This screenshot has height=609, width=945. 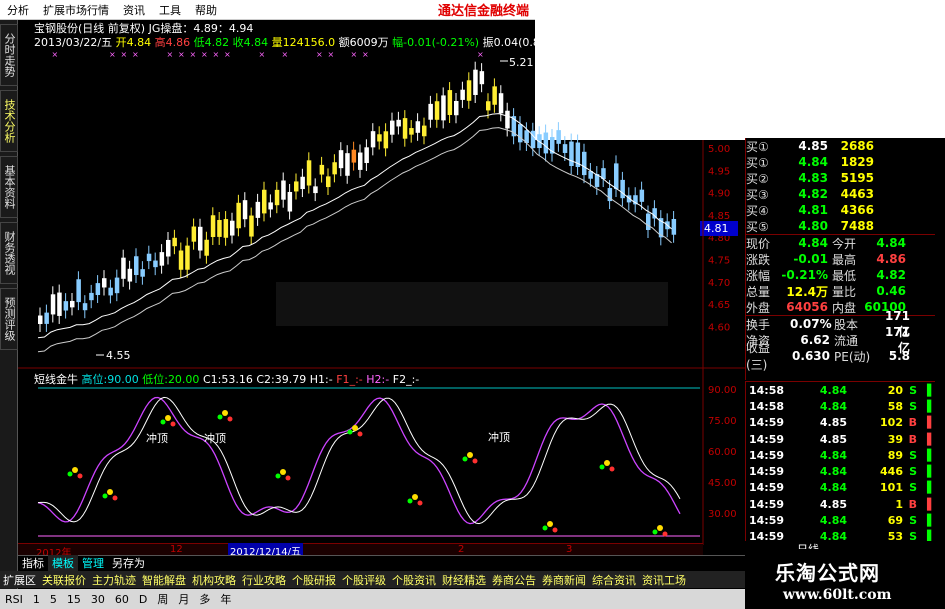 I want to click on bid-row: 买④ 4.81 4366, so click(x=845, y=210).